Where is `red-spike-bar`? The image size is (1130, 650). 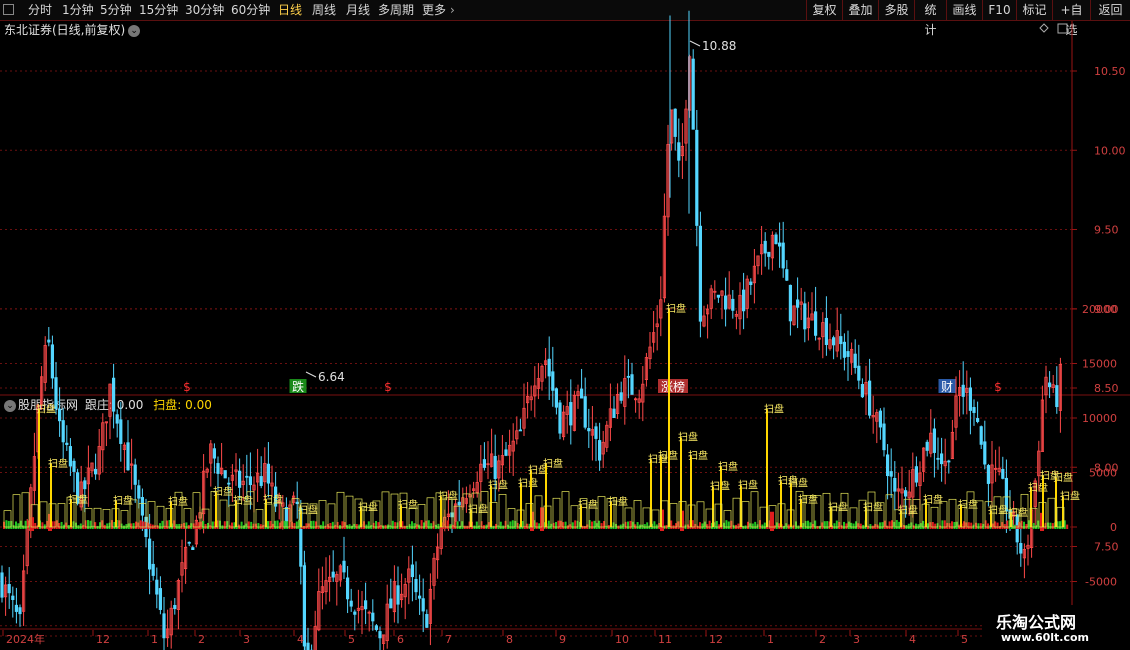 red-spike-bar is located at coordinates (32, 524).